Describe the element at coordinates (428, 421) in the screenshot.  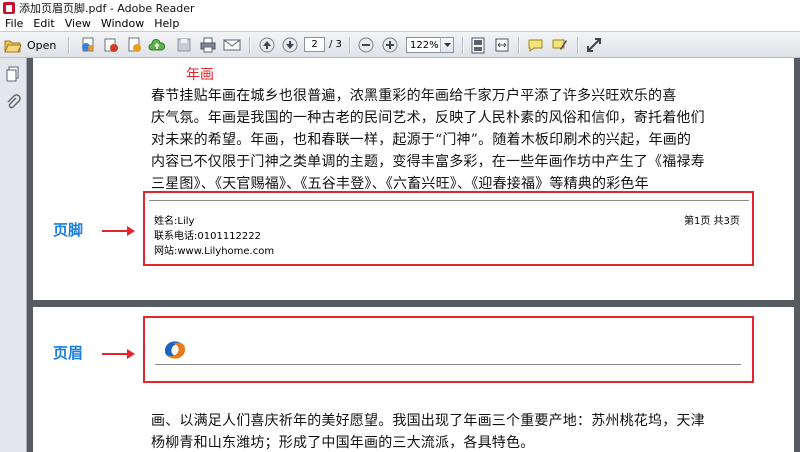
I see `body-text-line: 画、以满足人们喜庆祈年的美好愿望。我国出现了年画三个重要产地：苏州桃花坞，天津` at that location.